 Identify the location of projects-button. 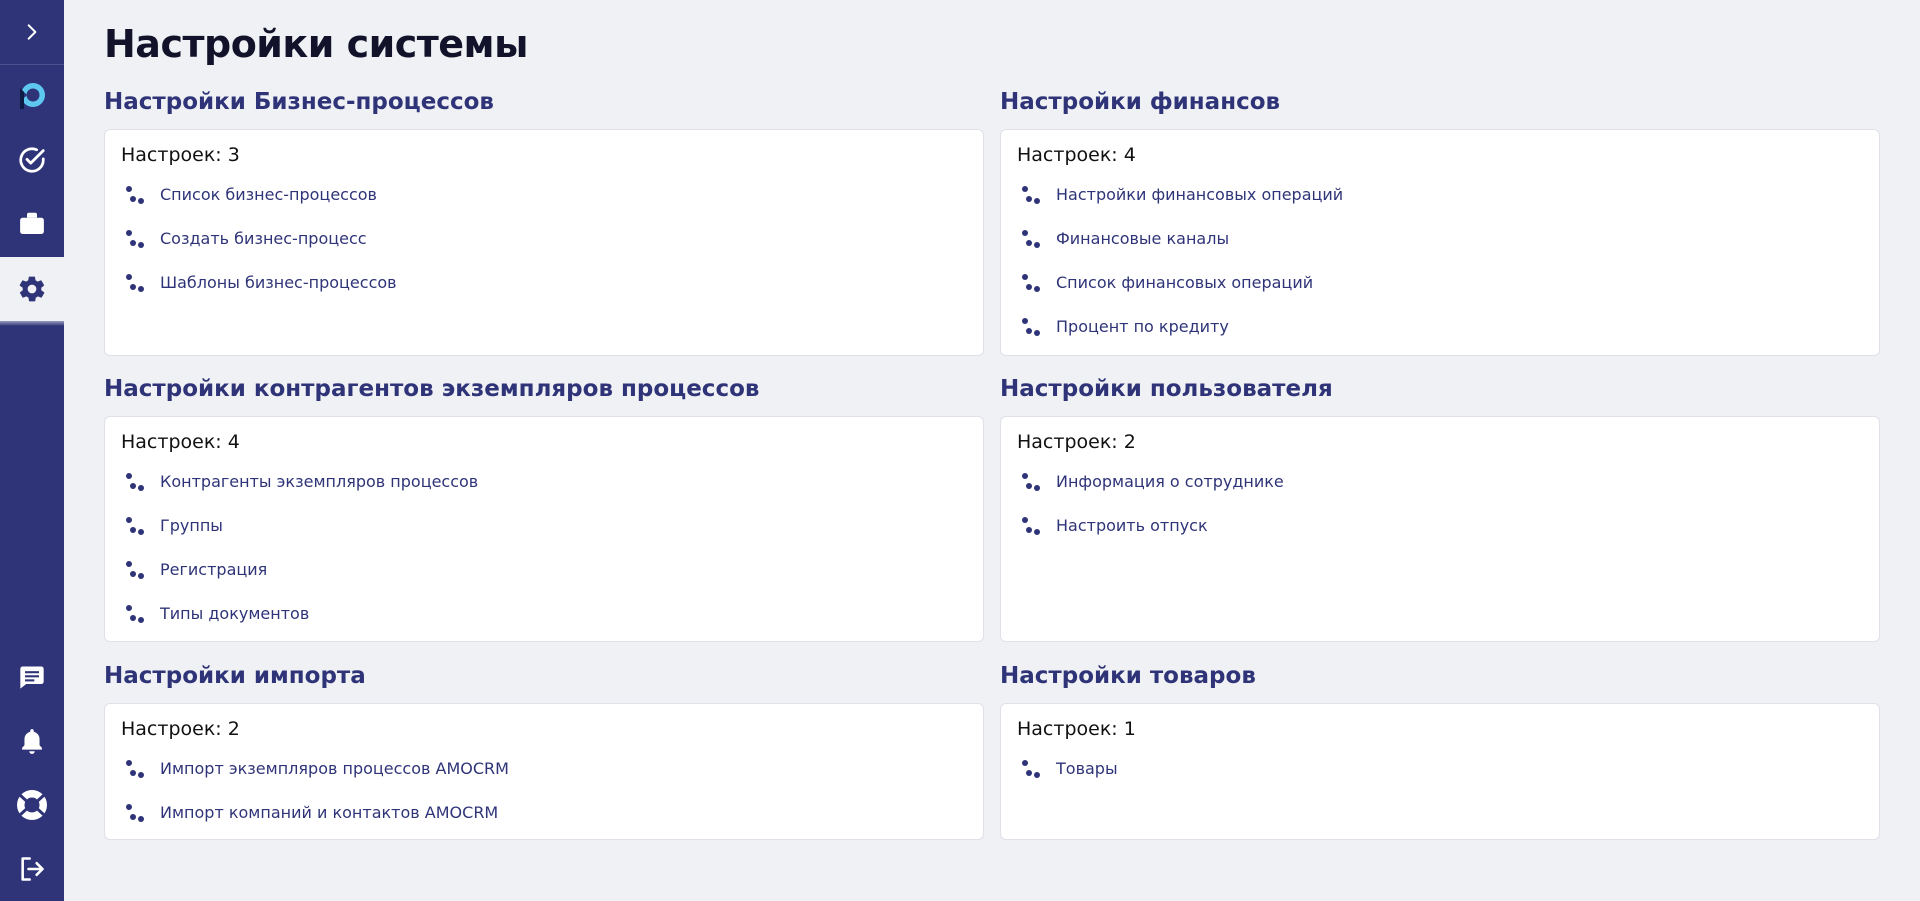
(32, 224).